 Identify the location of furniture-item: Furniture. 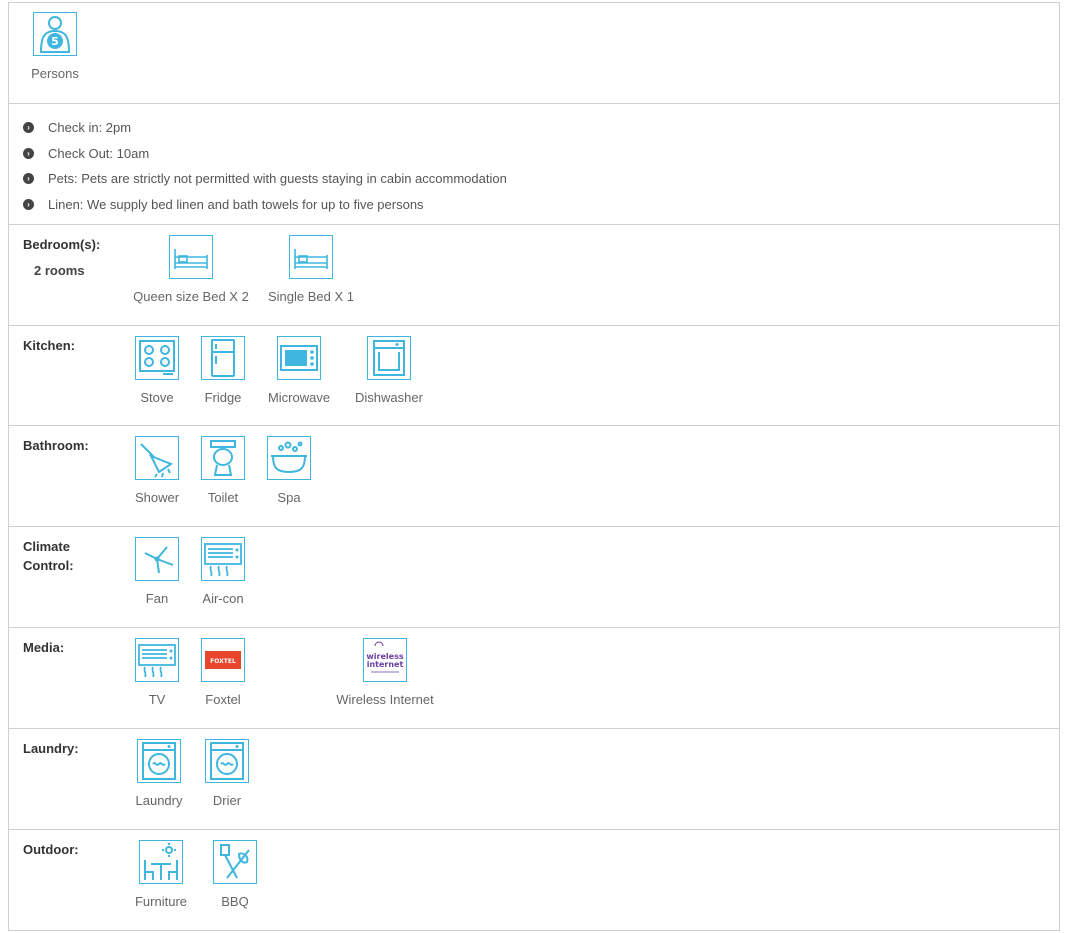
(161, 874).